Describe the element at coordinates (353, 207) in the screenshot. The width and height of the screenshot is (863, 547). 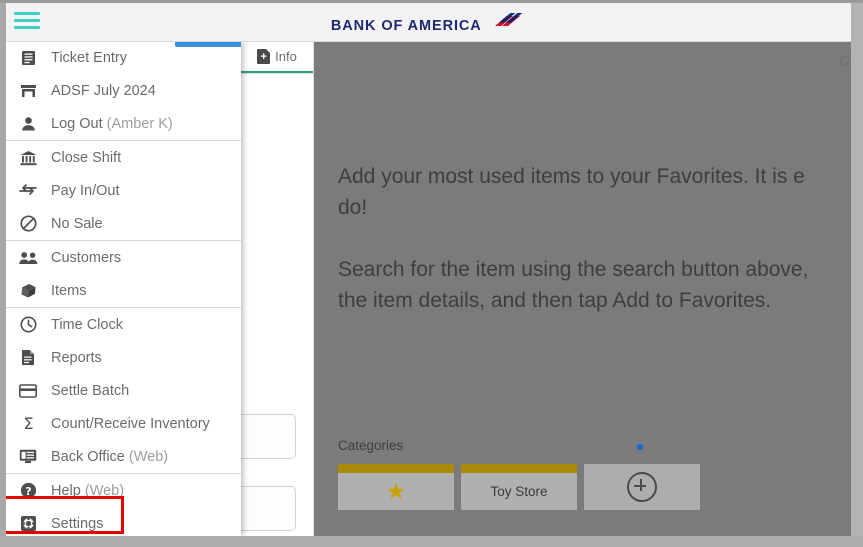
I see `favorites-help-line: do!` at that location.